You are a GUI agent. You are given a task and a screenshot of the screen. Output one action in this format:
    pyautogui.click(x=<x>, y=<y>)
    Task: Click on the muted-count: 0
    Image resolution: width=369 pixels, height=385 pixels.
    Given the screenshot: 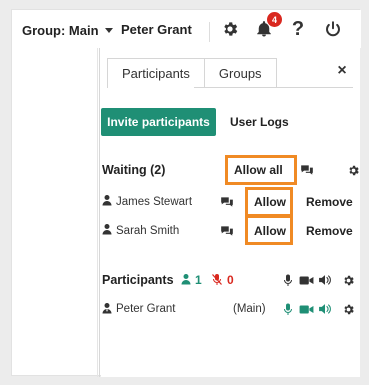 What is the action you would take?
    pyautogui.click(x=230, y=280)
    